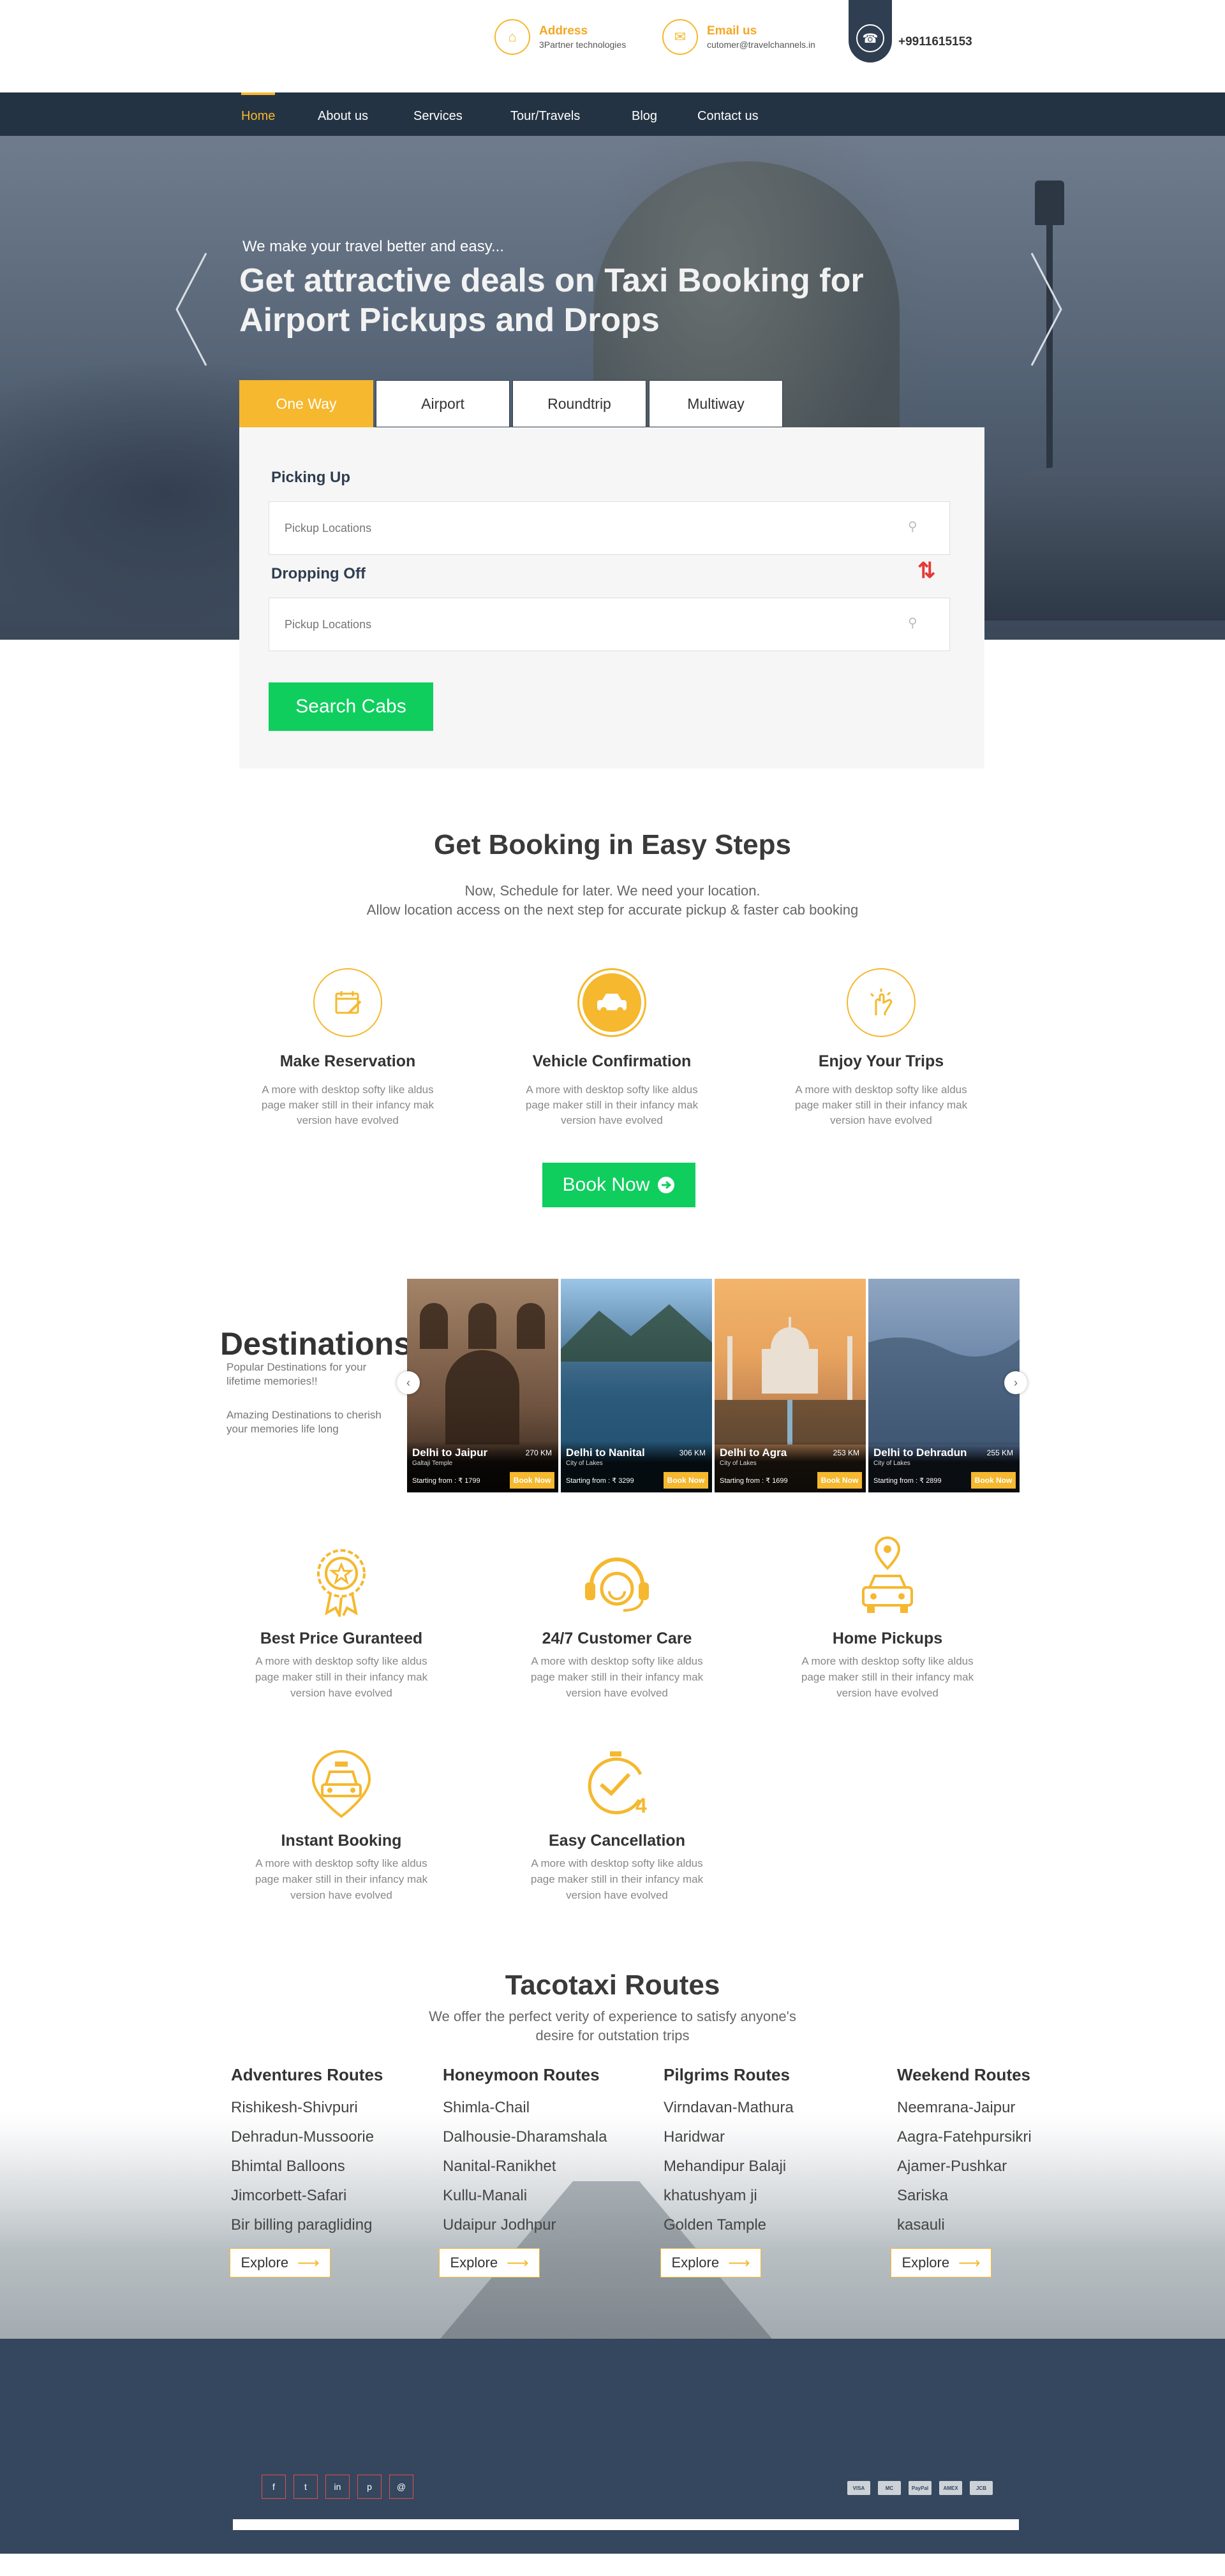 This screenshot has width=1225, height=2576. Describe the element at coordinates (307, 2172) in the screenshot. I see `route-link: Bhimtal Balloons` at that location.